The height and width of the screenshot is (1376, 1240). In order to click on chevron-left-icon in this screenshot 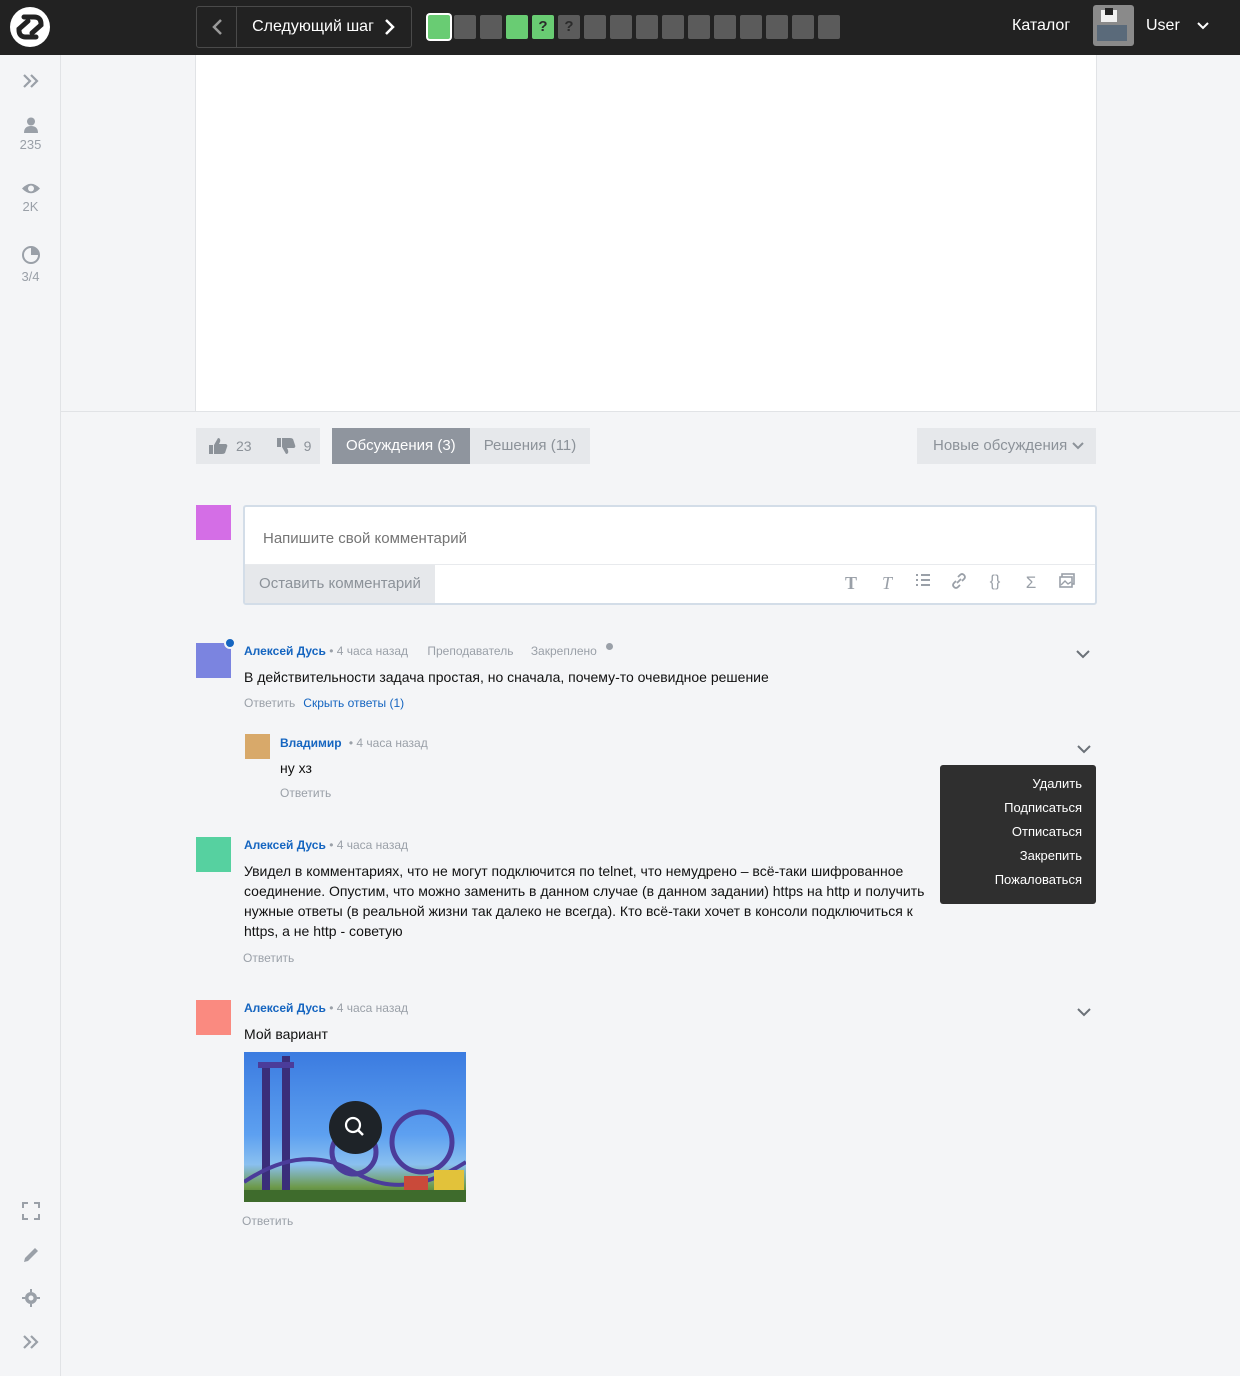, I will do `click(216, 27)`.